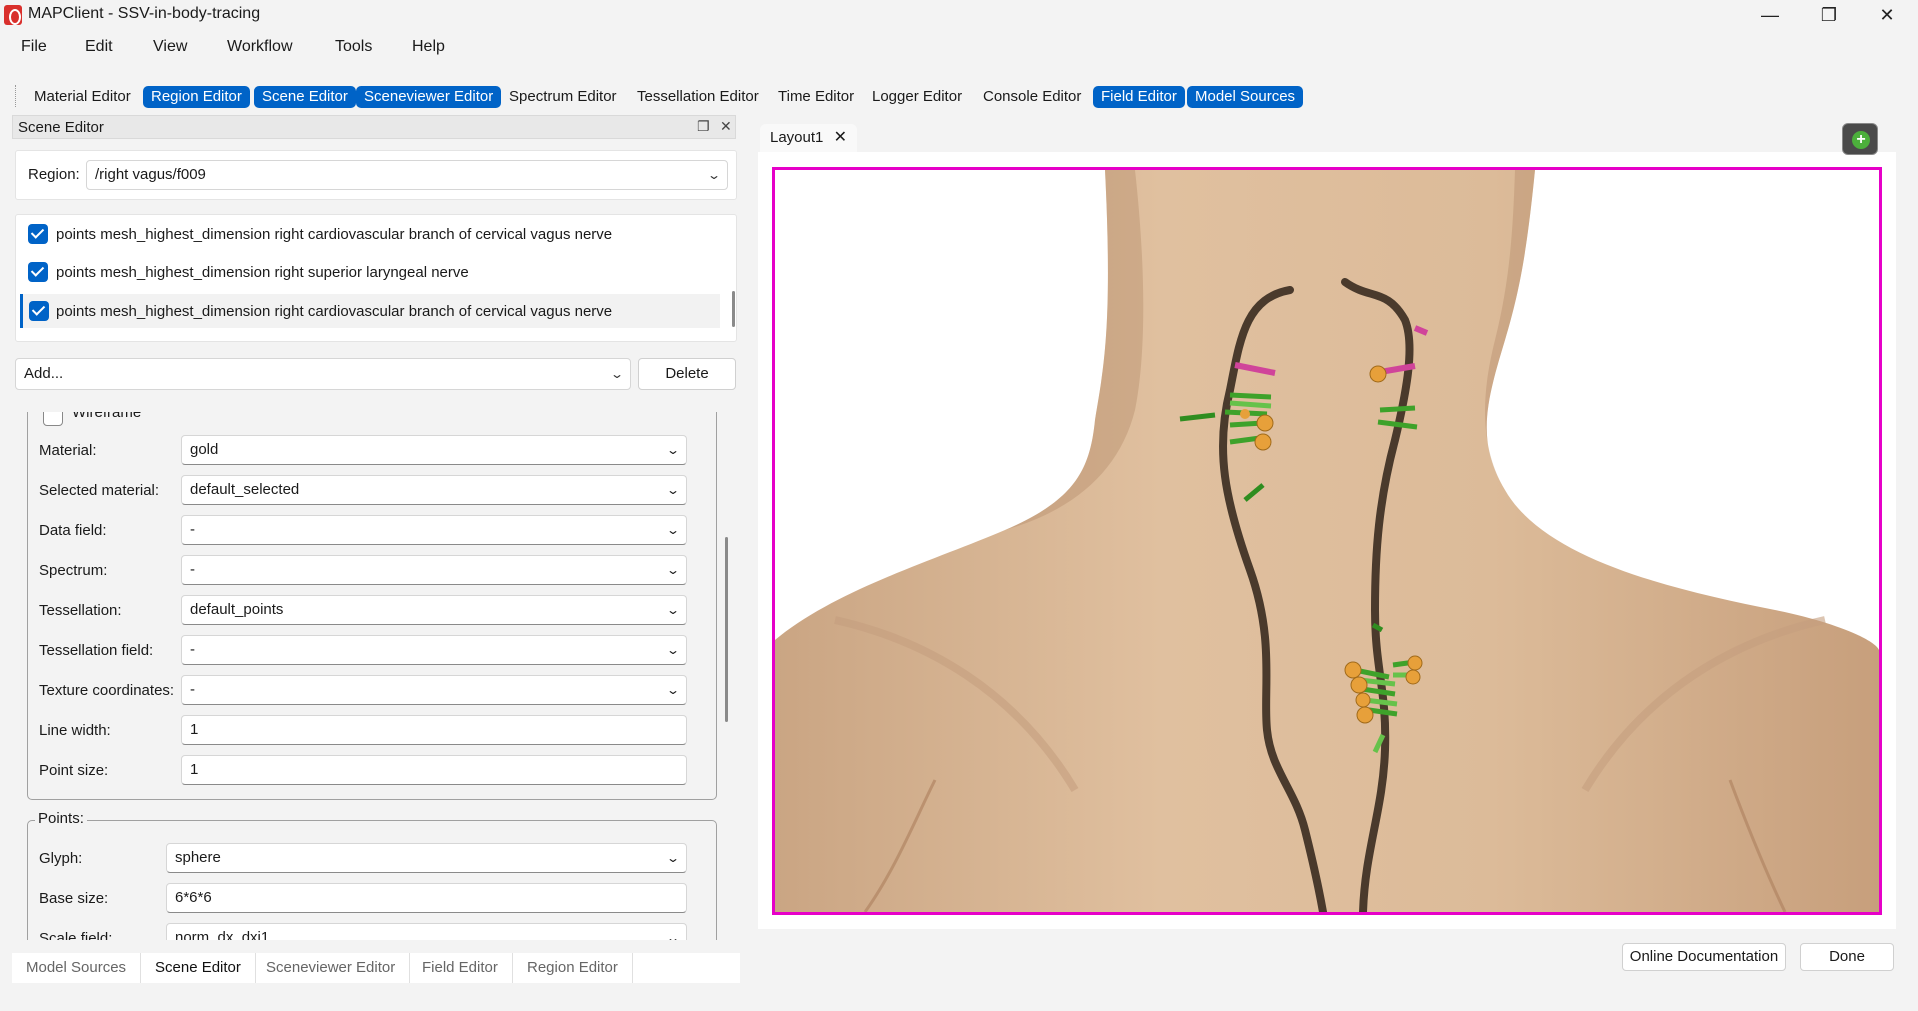 This screenshot has height=1011, width=1918. I want to click on point-size-value: 1, so click(194, 769).